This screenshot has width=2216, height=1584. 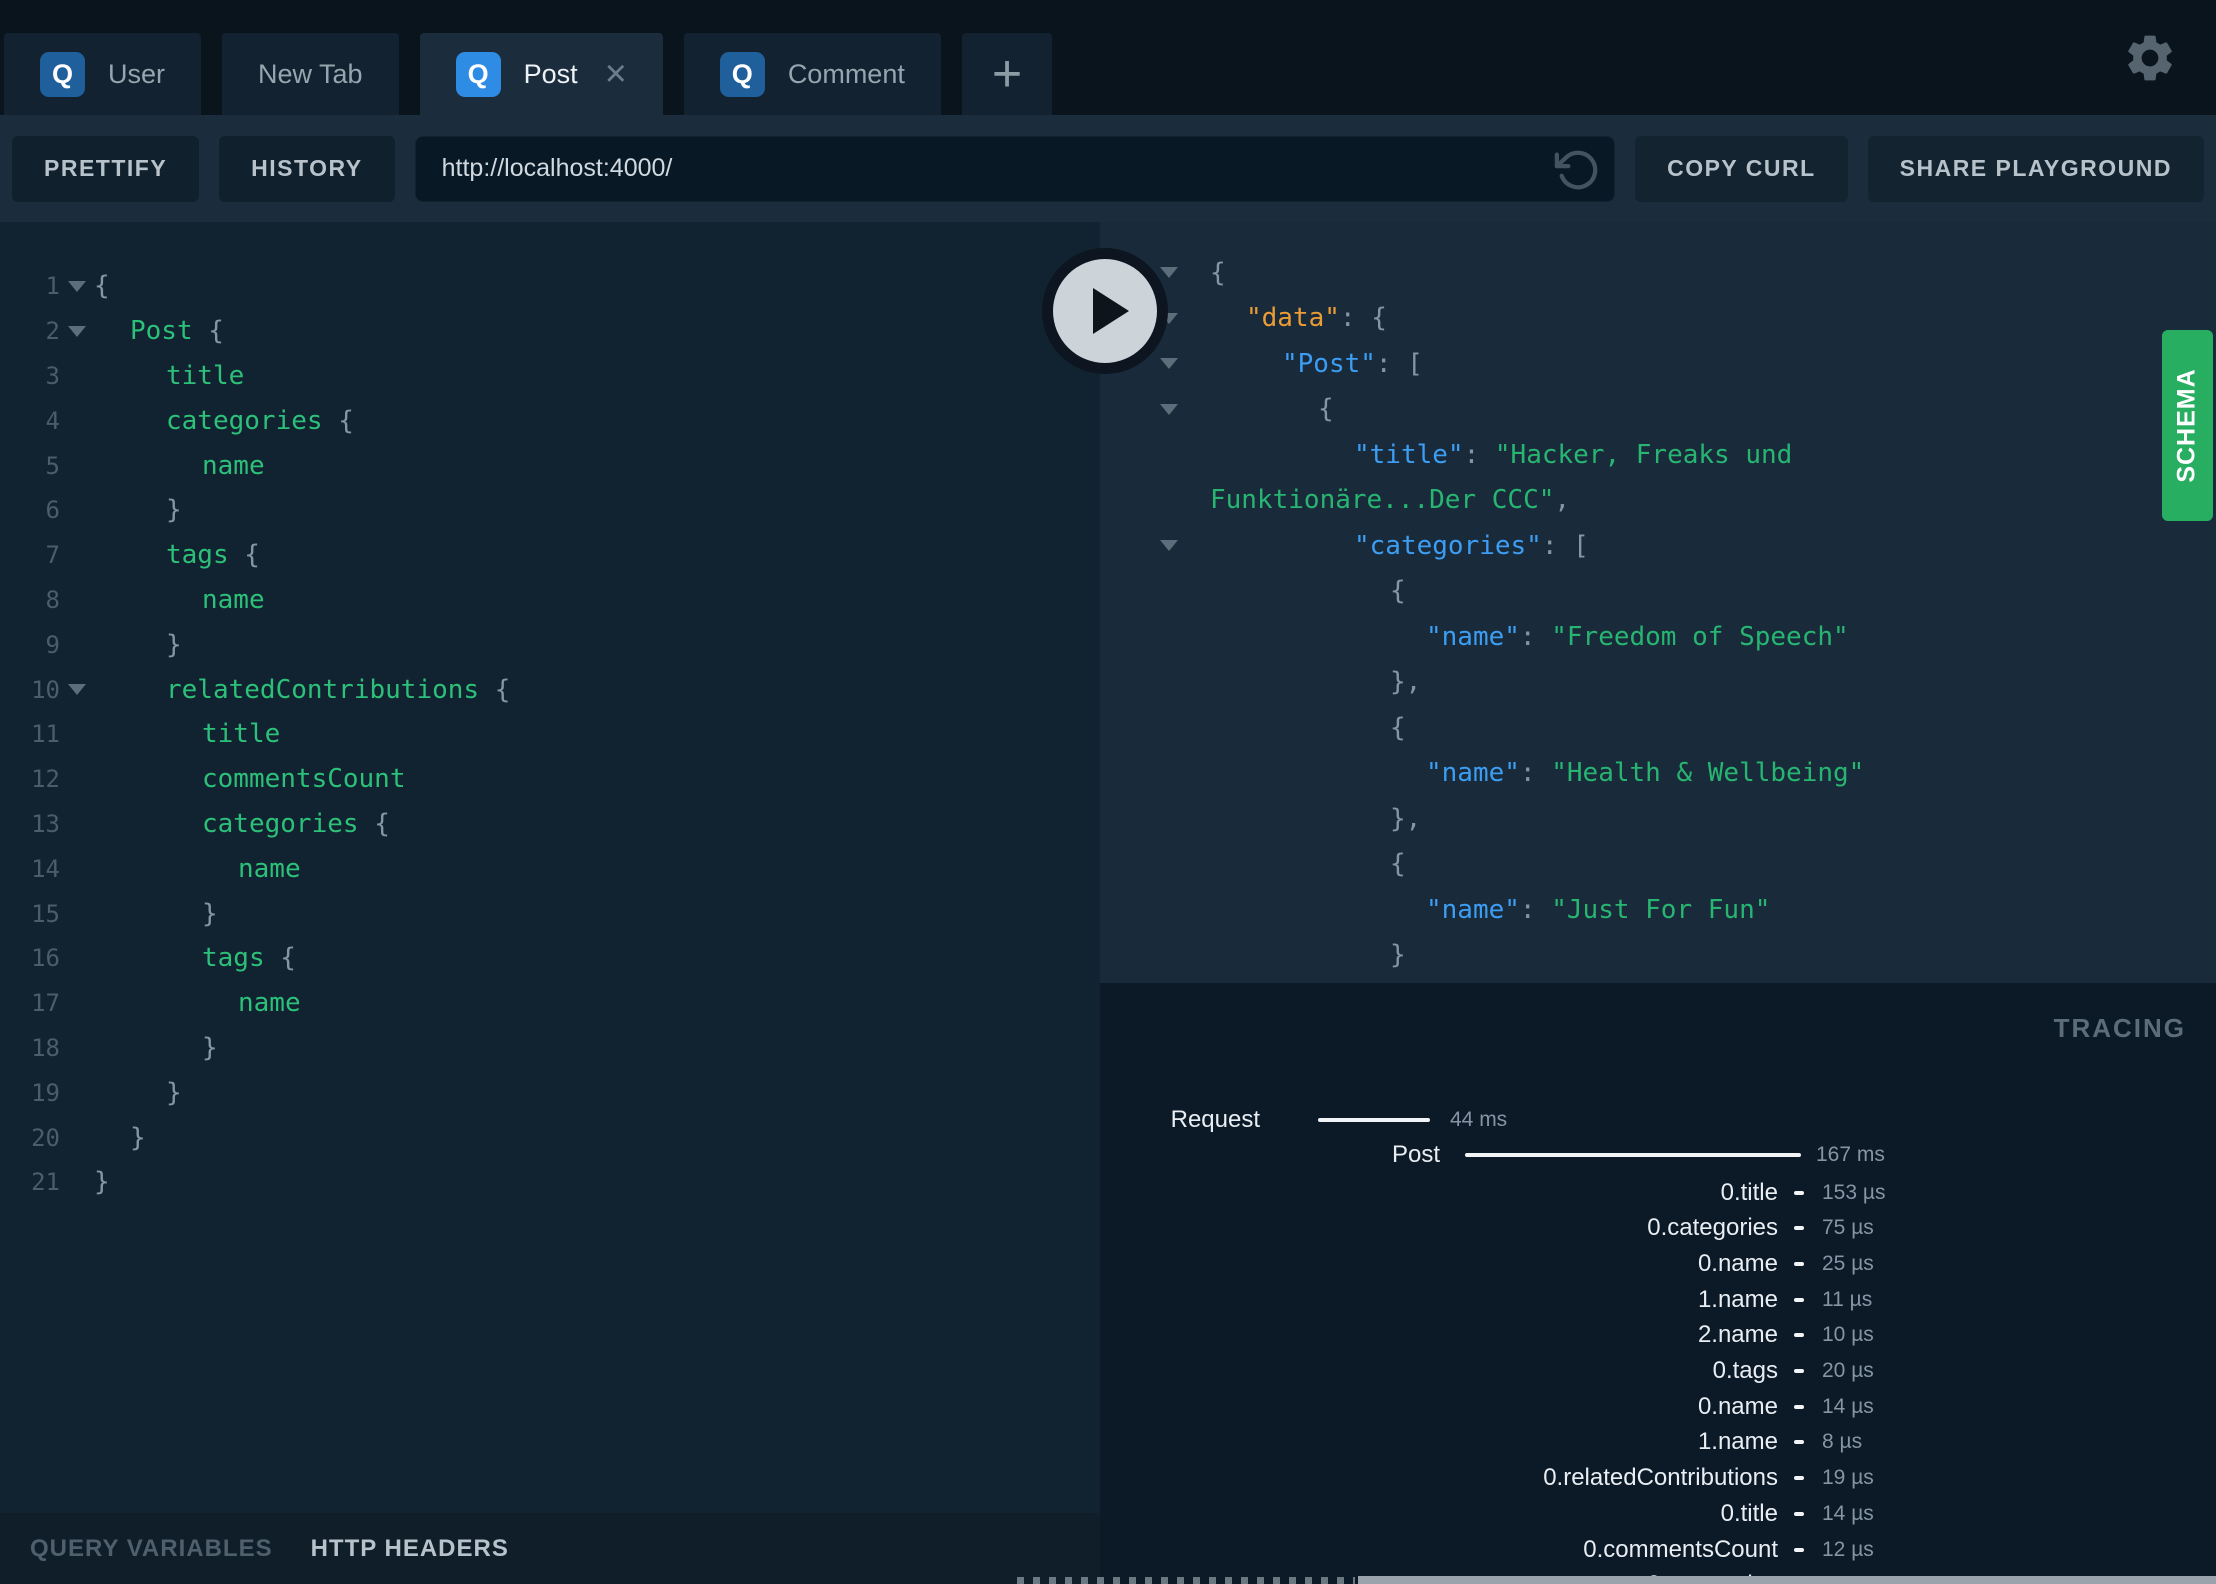 I want to click on tracing-field-time: 8 µs, so click(x=1842, y=1442).